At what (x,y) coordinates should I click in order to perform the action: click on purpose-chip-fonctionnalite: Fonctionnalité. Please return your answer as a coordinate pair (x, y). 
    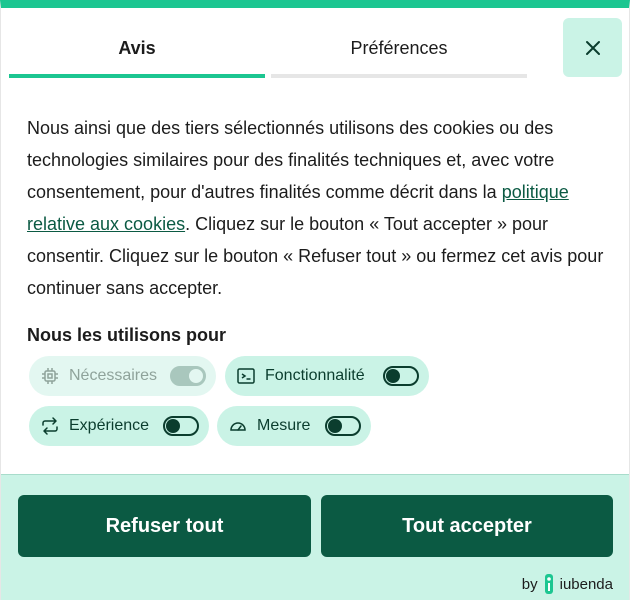
    Looking at the image, I should click on (327, 376).